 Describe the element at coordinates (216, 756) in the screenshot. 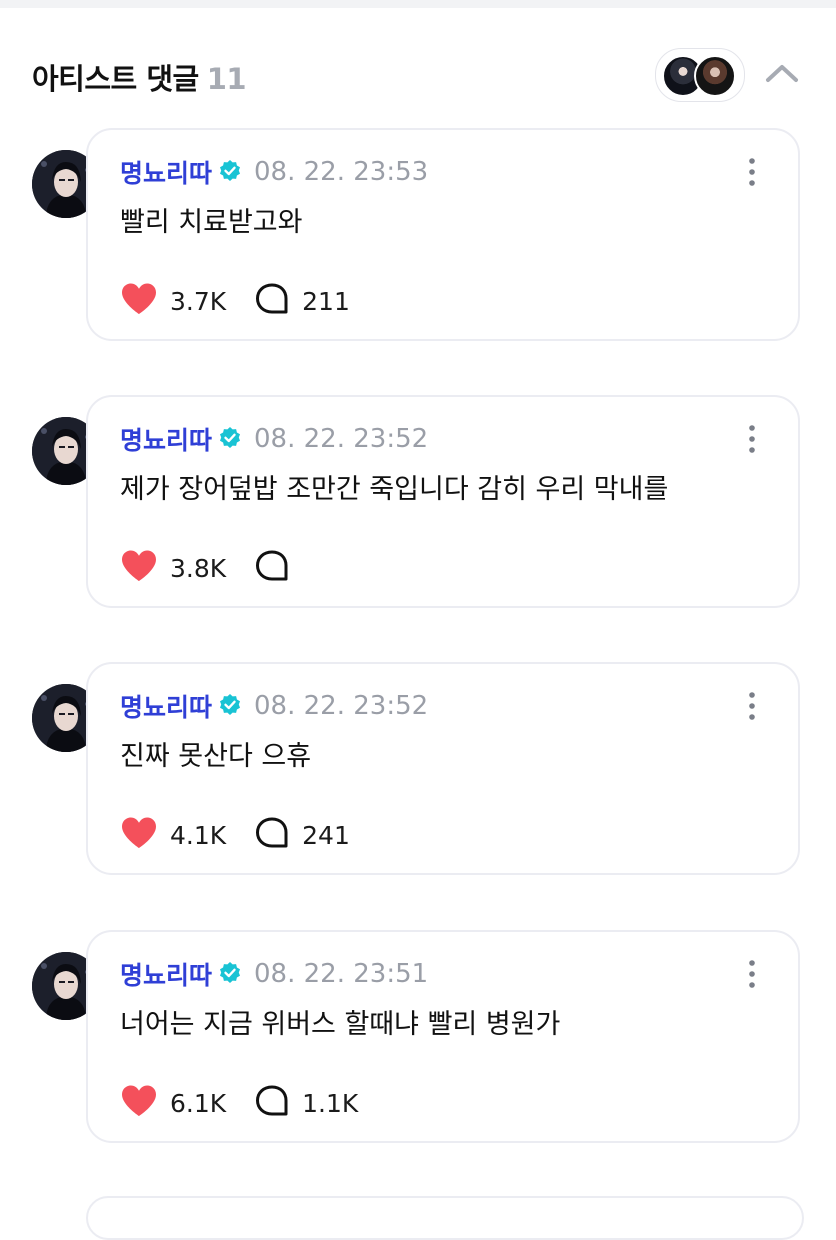

I see `comment-text: 진짜 못산다 으휴` at that location.